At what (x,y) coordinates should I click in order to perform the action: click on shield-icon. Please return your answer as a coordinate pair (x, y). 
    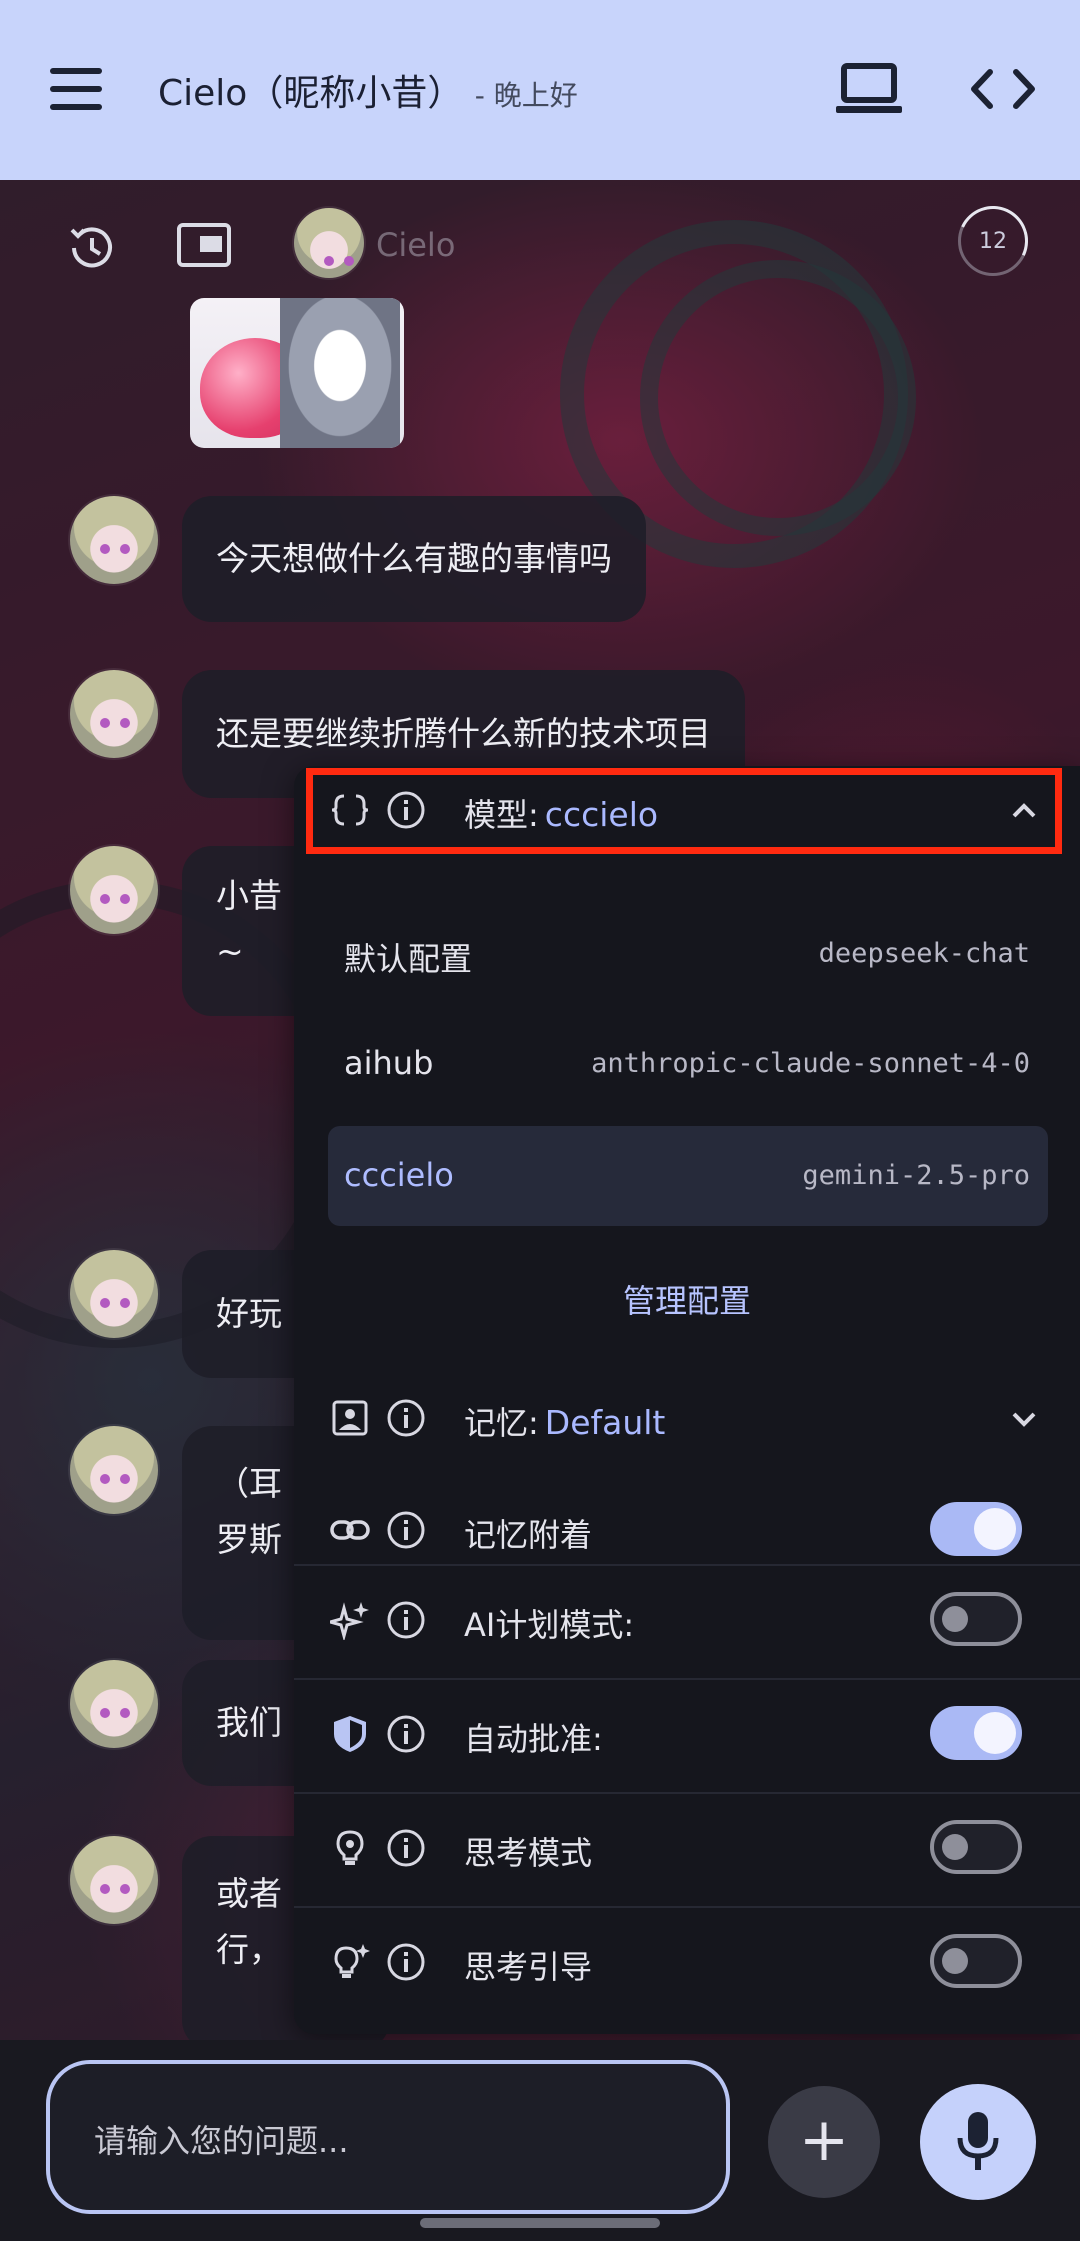
    Looking at the image, I should click on (350, 1734).